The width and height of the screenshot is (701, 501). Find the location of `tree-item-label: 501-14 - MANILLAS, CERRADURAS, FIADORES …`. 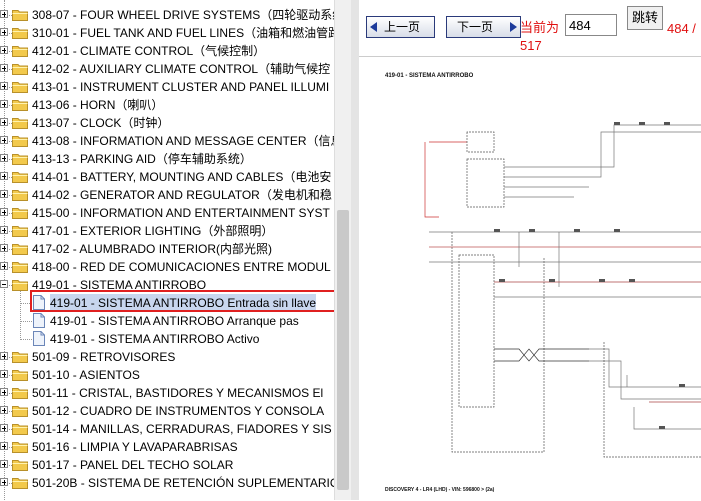

tree-item-label: 501-14 - MANILLAS, CERRADURAS, FIADORES … is located at coordinates (182, 429).